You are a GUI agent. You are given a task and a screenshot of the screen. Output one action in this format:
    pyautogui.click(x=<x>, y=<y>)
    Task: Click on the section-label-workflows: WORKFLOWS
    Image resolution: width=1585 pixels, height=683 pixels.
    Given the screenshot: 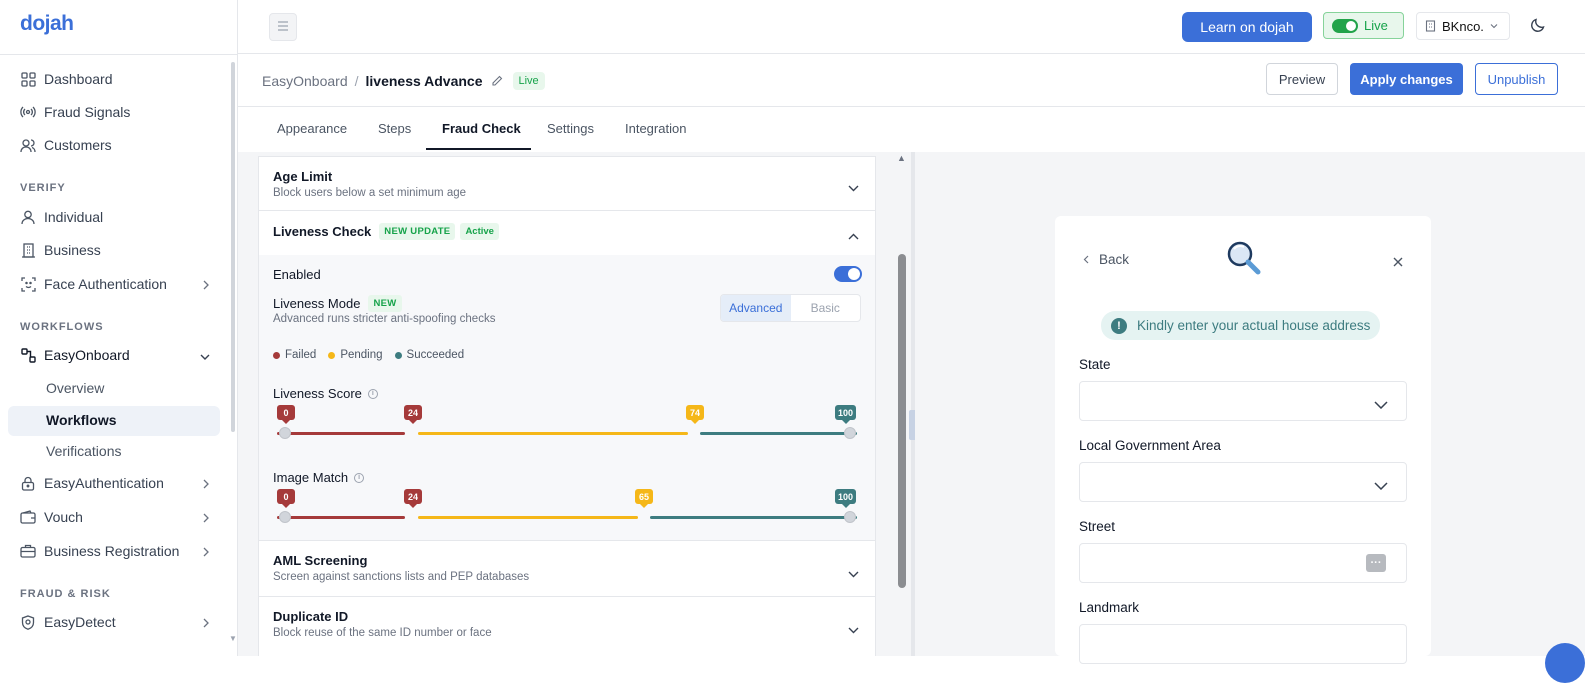 What is the action you would take?
    pyautogui.click(x=62, y=327)
    